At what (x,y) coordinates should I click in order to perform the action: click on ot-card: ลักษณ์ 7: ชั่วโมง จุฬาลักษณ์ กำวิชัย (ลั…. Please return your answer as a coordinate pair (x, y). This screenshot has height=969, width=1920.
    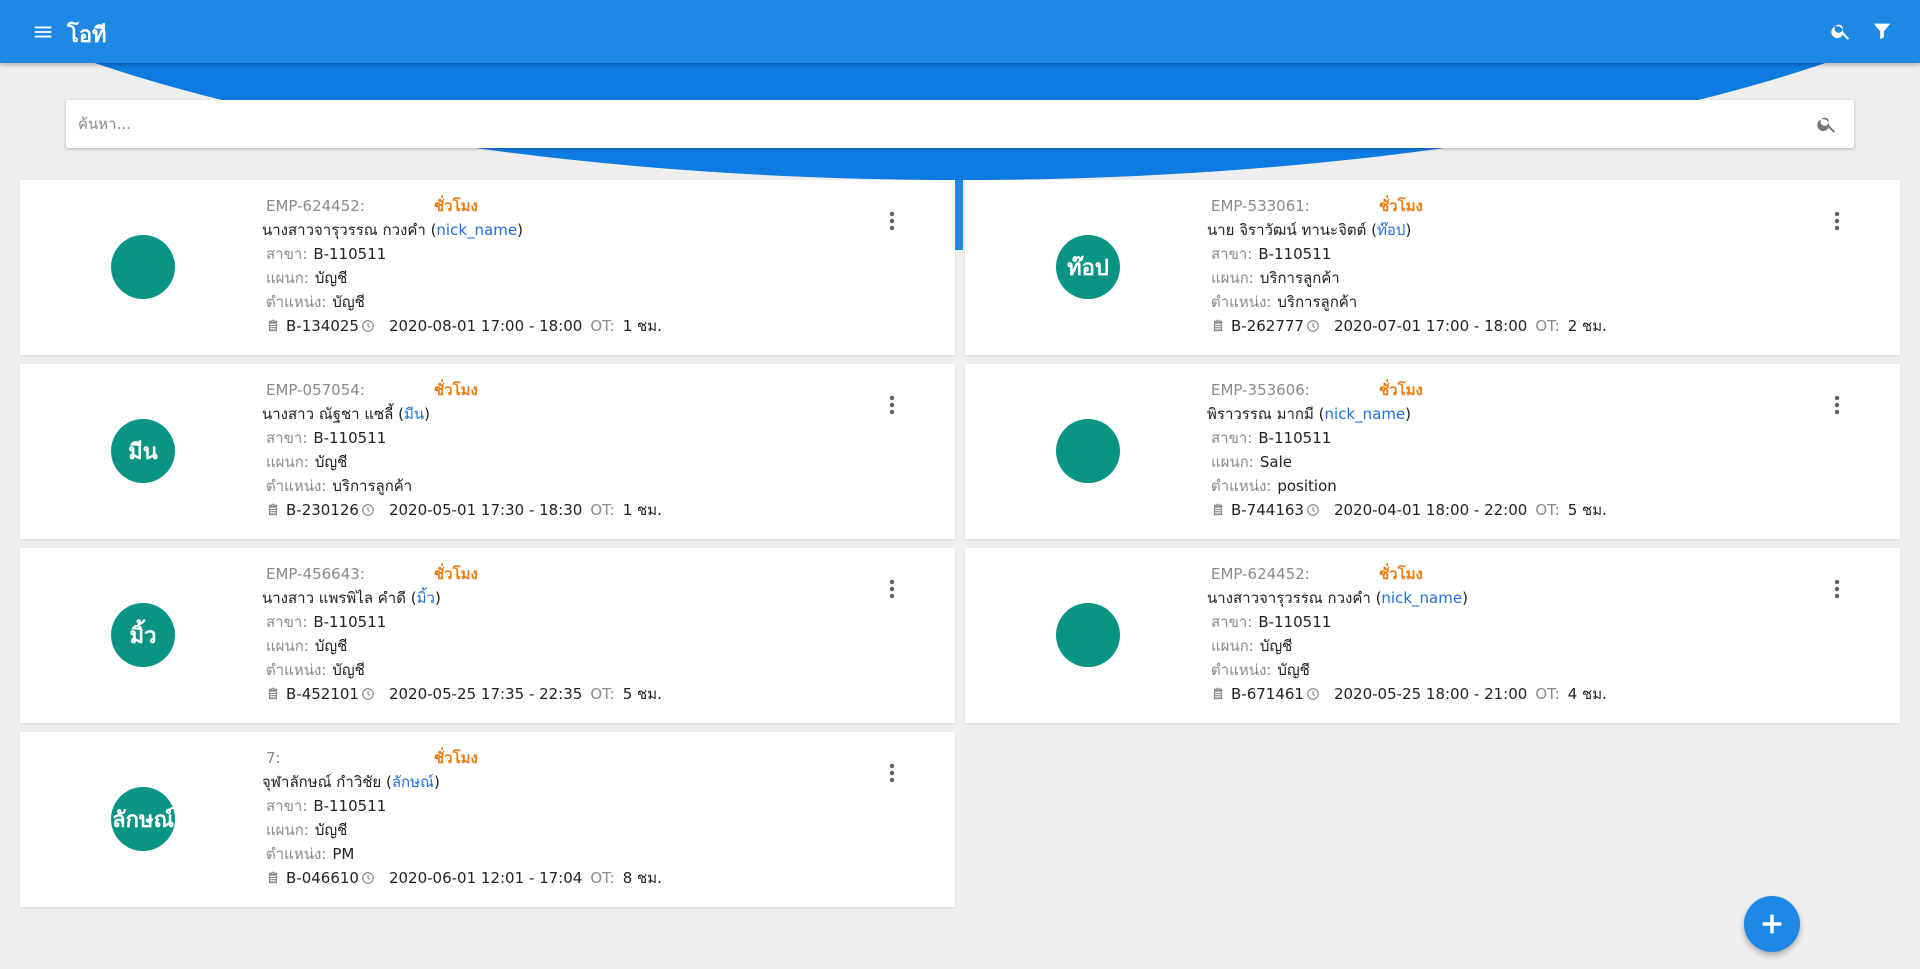
    Looking at the image, I should click on (487, 819).